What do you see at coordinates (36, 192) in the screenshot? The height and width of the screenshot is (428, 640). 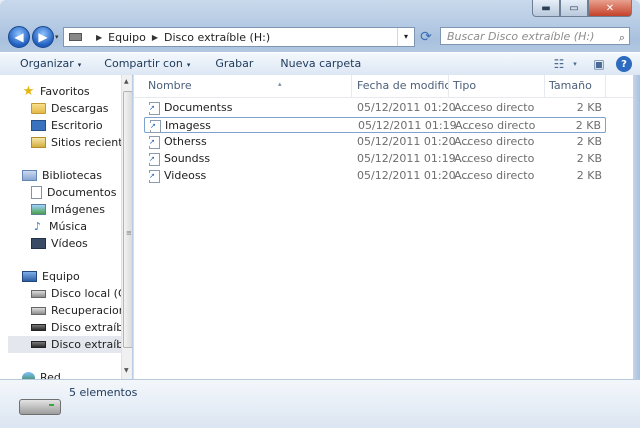 I see `documents-icon` at bounding box center [36, 192].